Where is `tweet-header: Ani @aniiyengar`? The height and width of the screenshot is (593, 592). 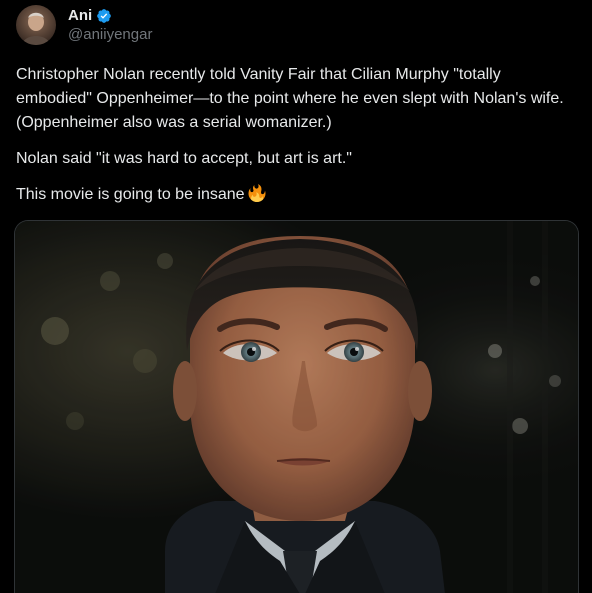 tweet-header: Ani @aniiyengar is located at coordinates (84, 25).